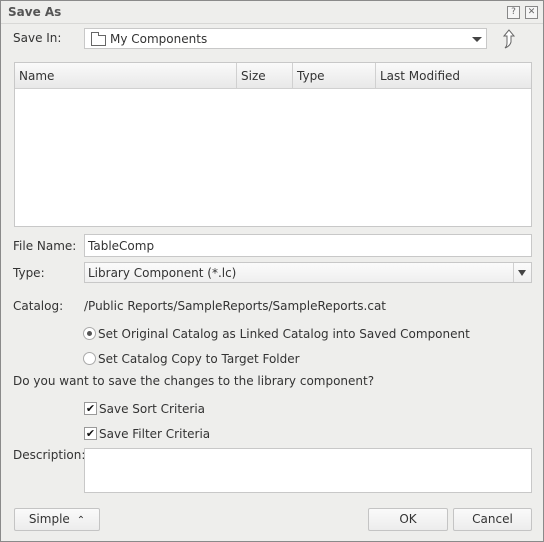 The image size is (544, 542). I want to click on simple-button: Simple ⌃, so click(57, 519).